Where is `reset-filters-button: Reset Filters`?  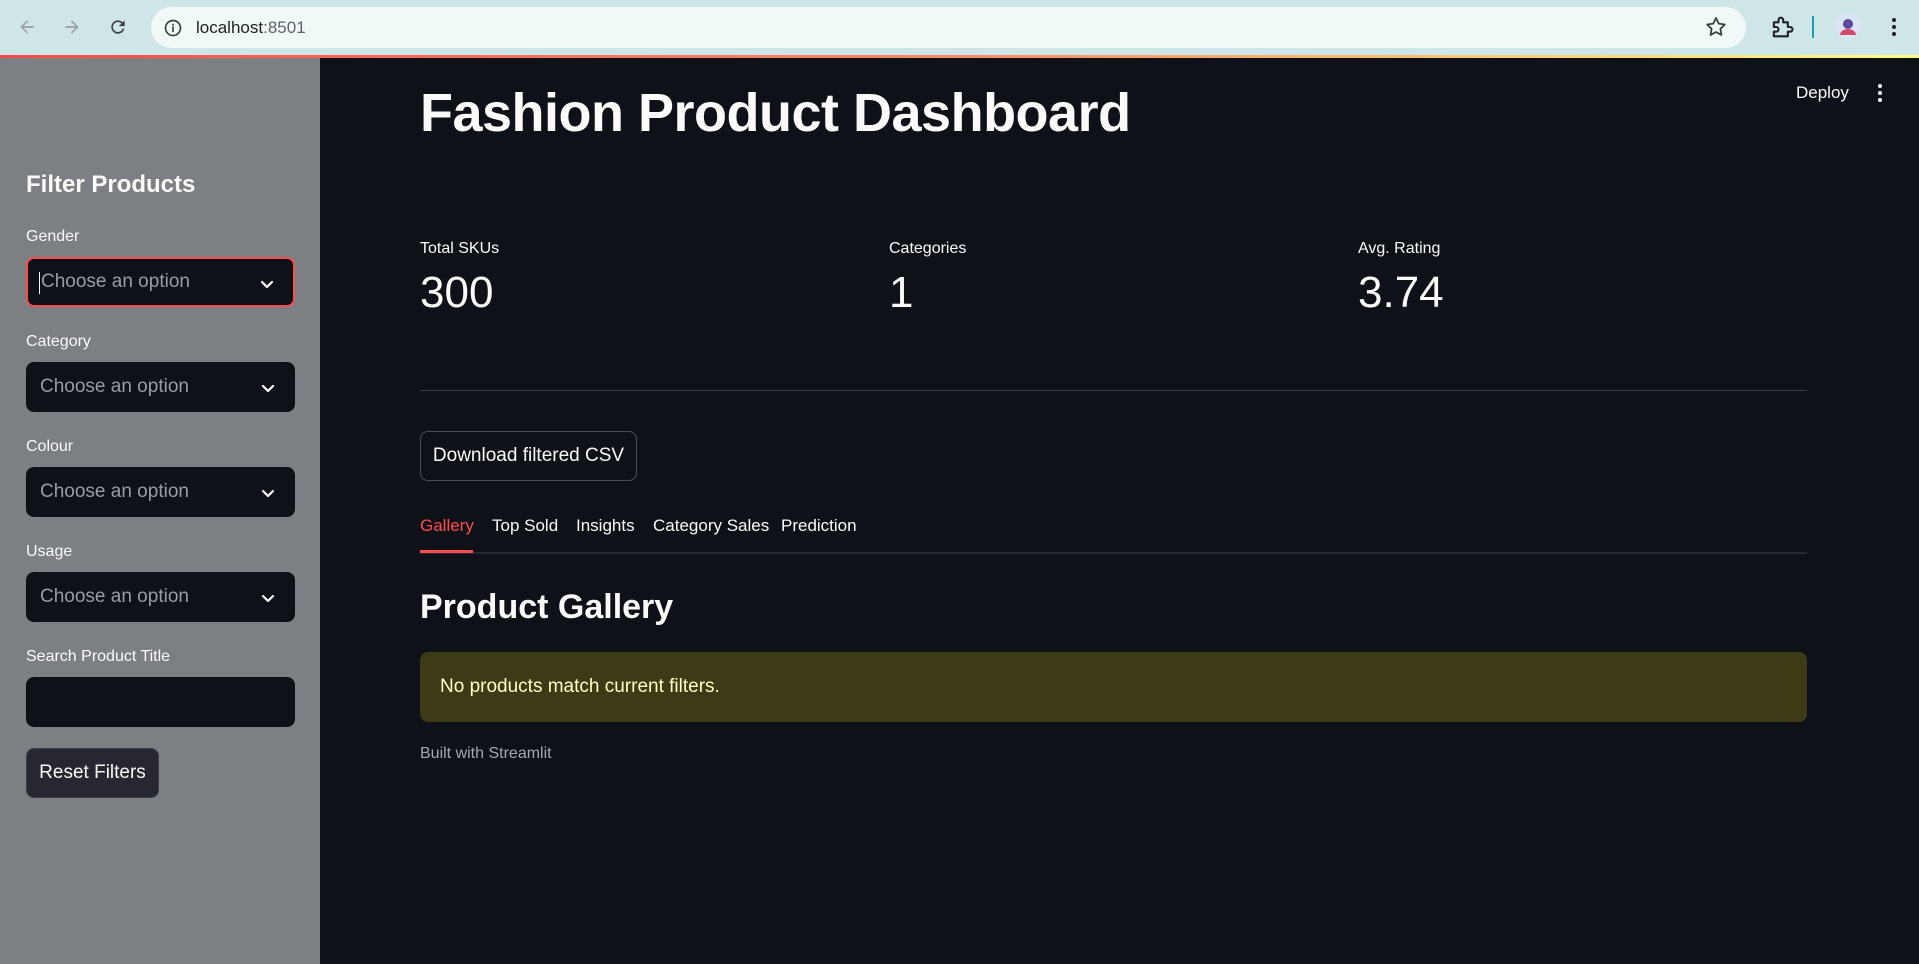 reset-filters-button: Reset Filters is located at coordinates (92, 773).